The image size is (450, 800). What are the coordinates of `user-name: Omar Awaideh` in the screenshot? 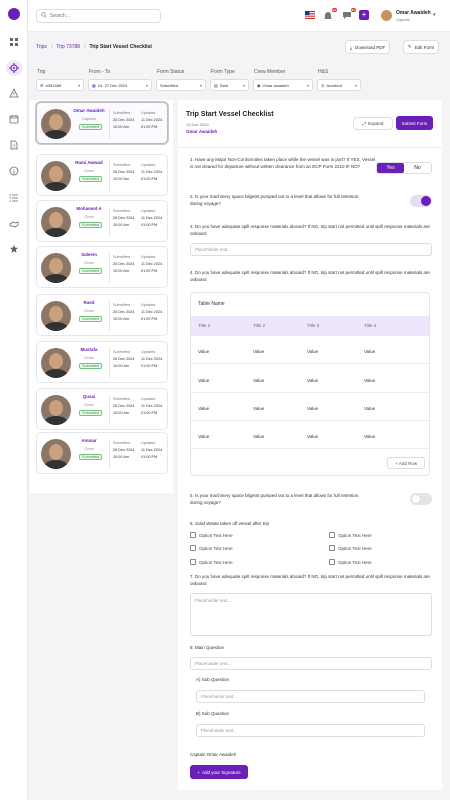 It's located at (413, 13).